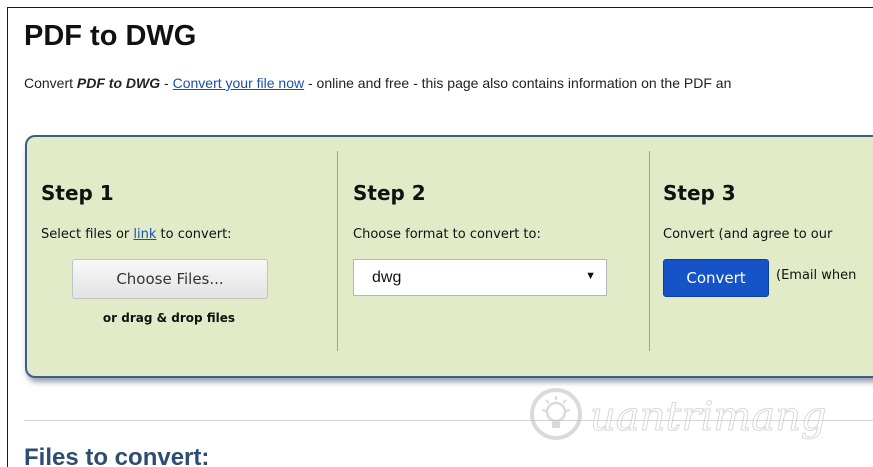 Image resolution: width=873 pixels, height=467 pixels. What do you see at coordinates (117, 455) in the screenshot?
I see `files-to-convert-heading: Files to convert:` at bounding box center [117, 455].